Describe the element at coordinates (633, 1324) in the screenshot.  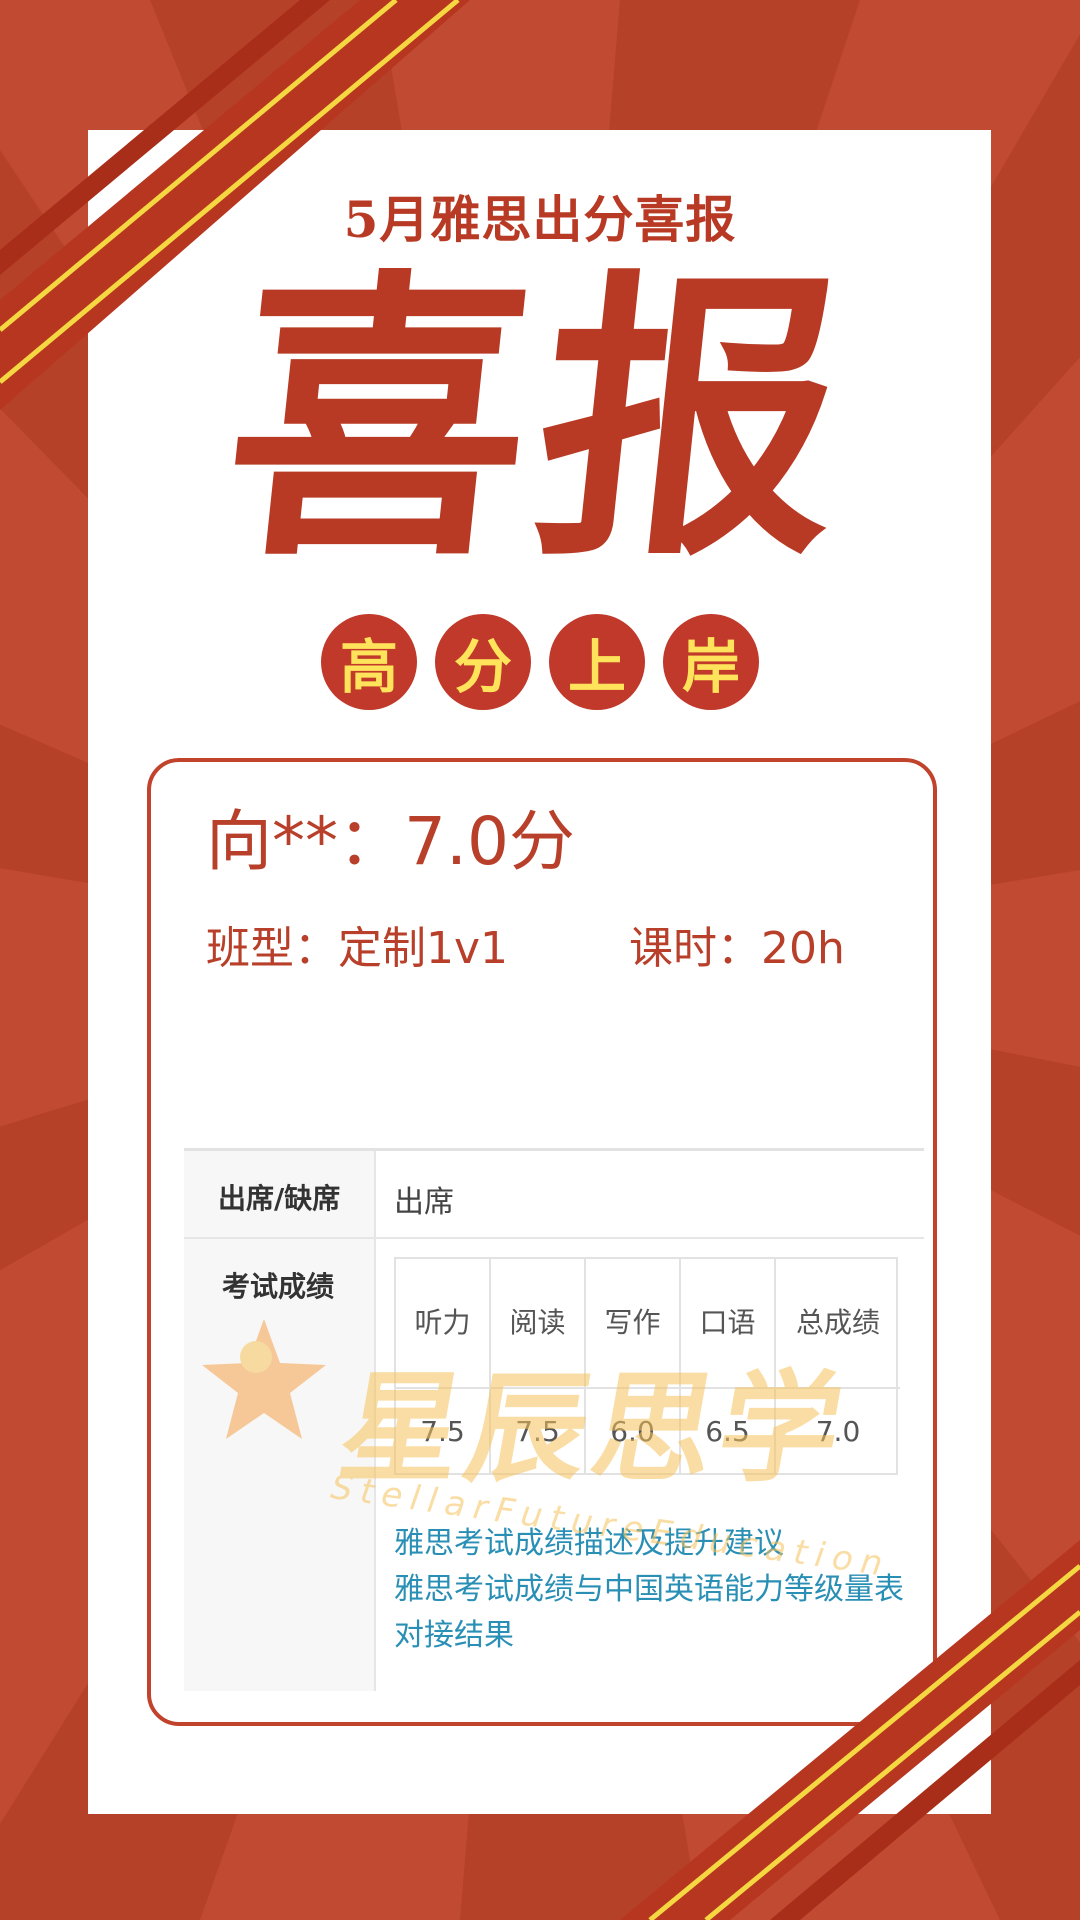
I see `score-header: 写作` at that location.